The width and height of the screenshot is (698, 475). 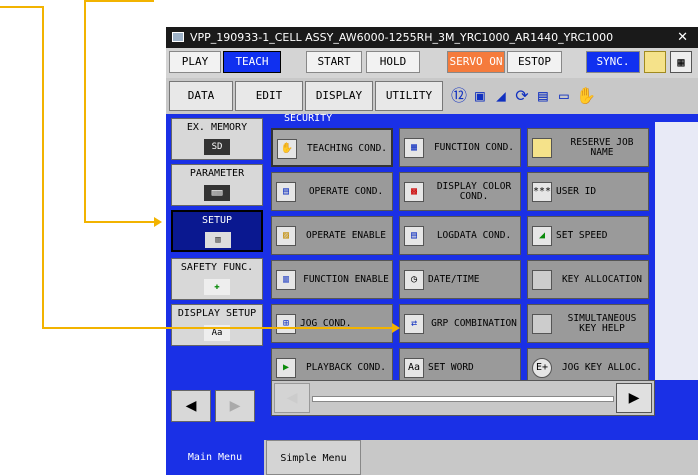 I want to click on set-word-icon: Aa, so click(x=414, y=368).